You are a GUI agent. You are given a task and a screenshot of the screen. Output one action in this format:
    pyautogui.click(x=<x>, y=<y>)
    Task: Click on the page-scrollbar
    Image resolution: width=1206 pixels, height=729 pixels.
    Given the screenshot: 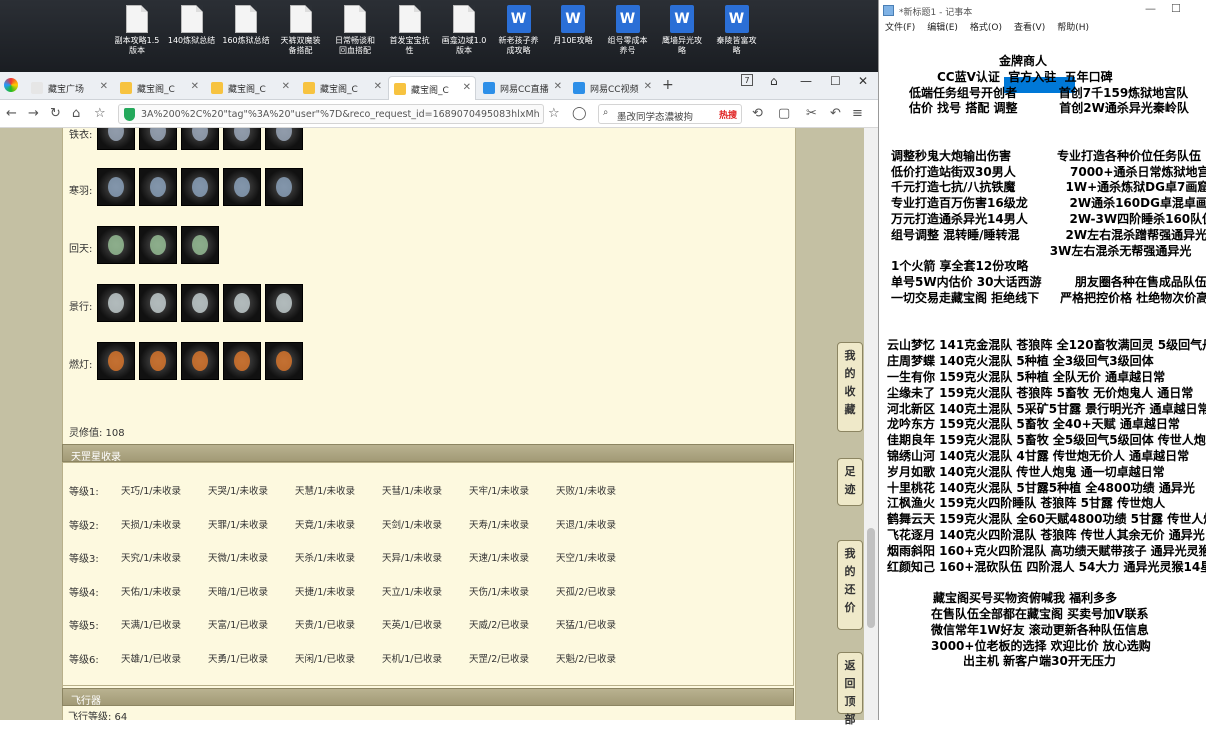 What is the action you would take?
    pyautogui.click(x=871, y=424)
    